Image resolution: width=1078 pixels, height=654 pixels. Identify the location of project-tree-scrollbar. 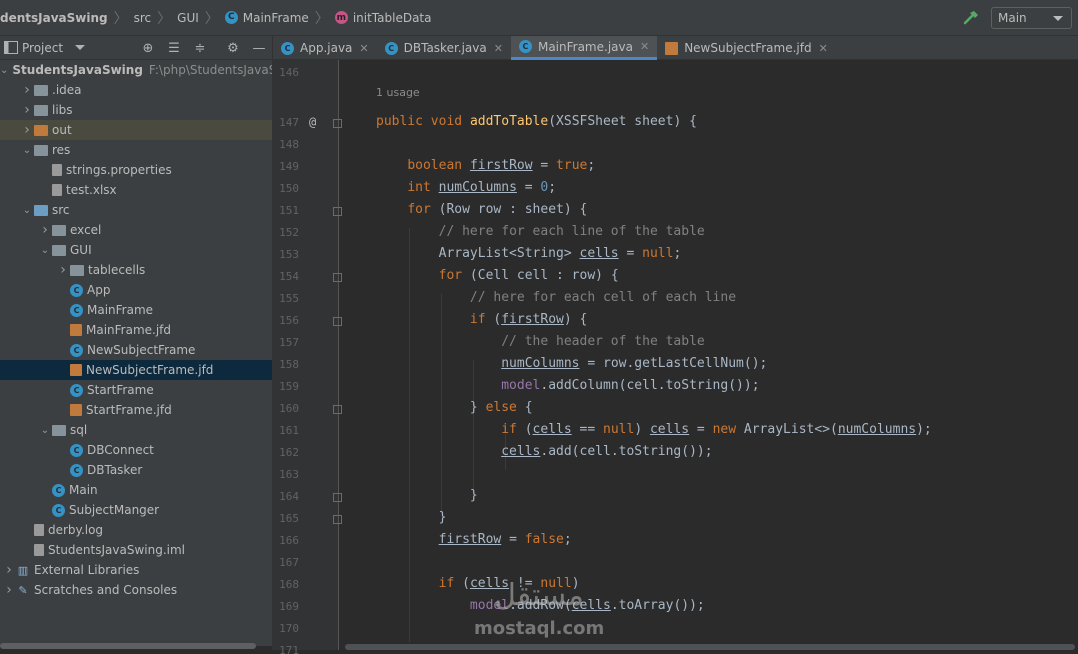
(128, 646).